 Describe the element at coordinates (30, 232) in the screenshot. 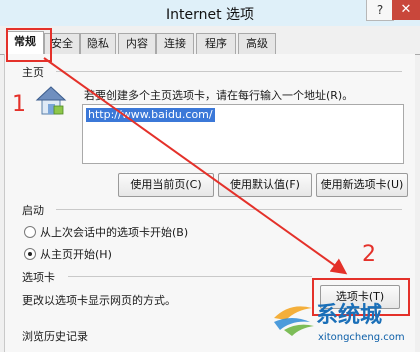

I see `radio-button` at that location.